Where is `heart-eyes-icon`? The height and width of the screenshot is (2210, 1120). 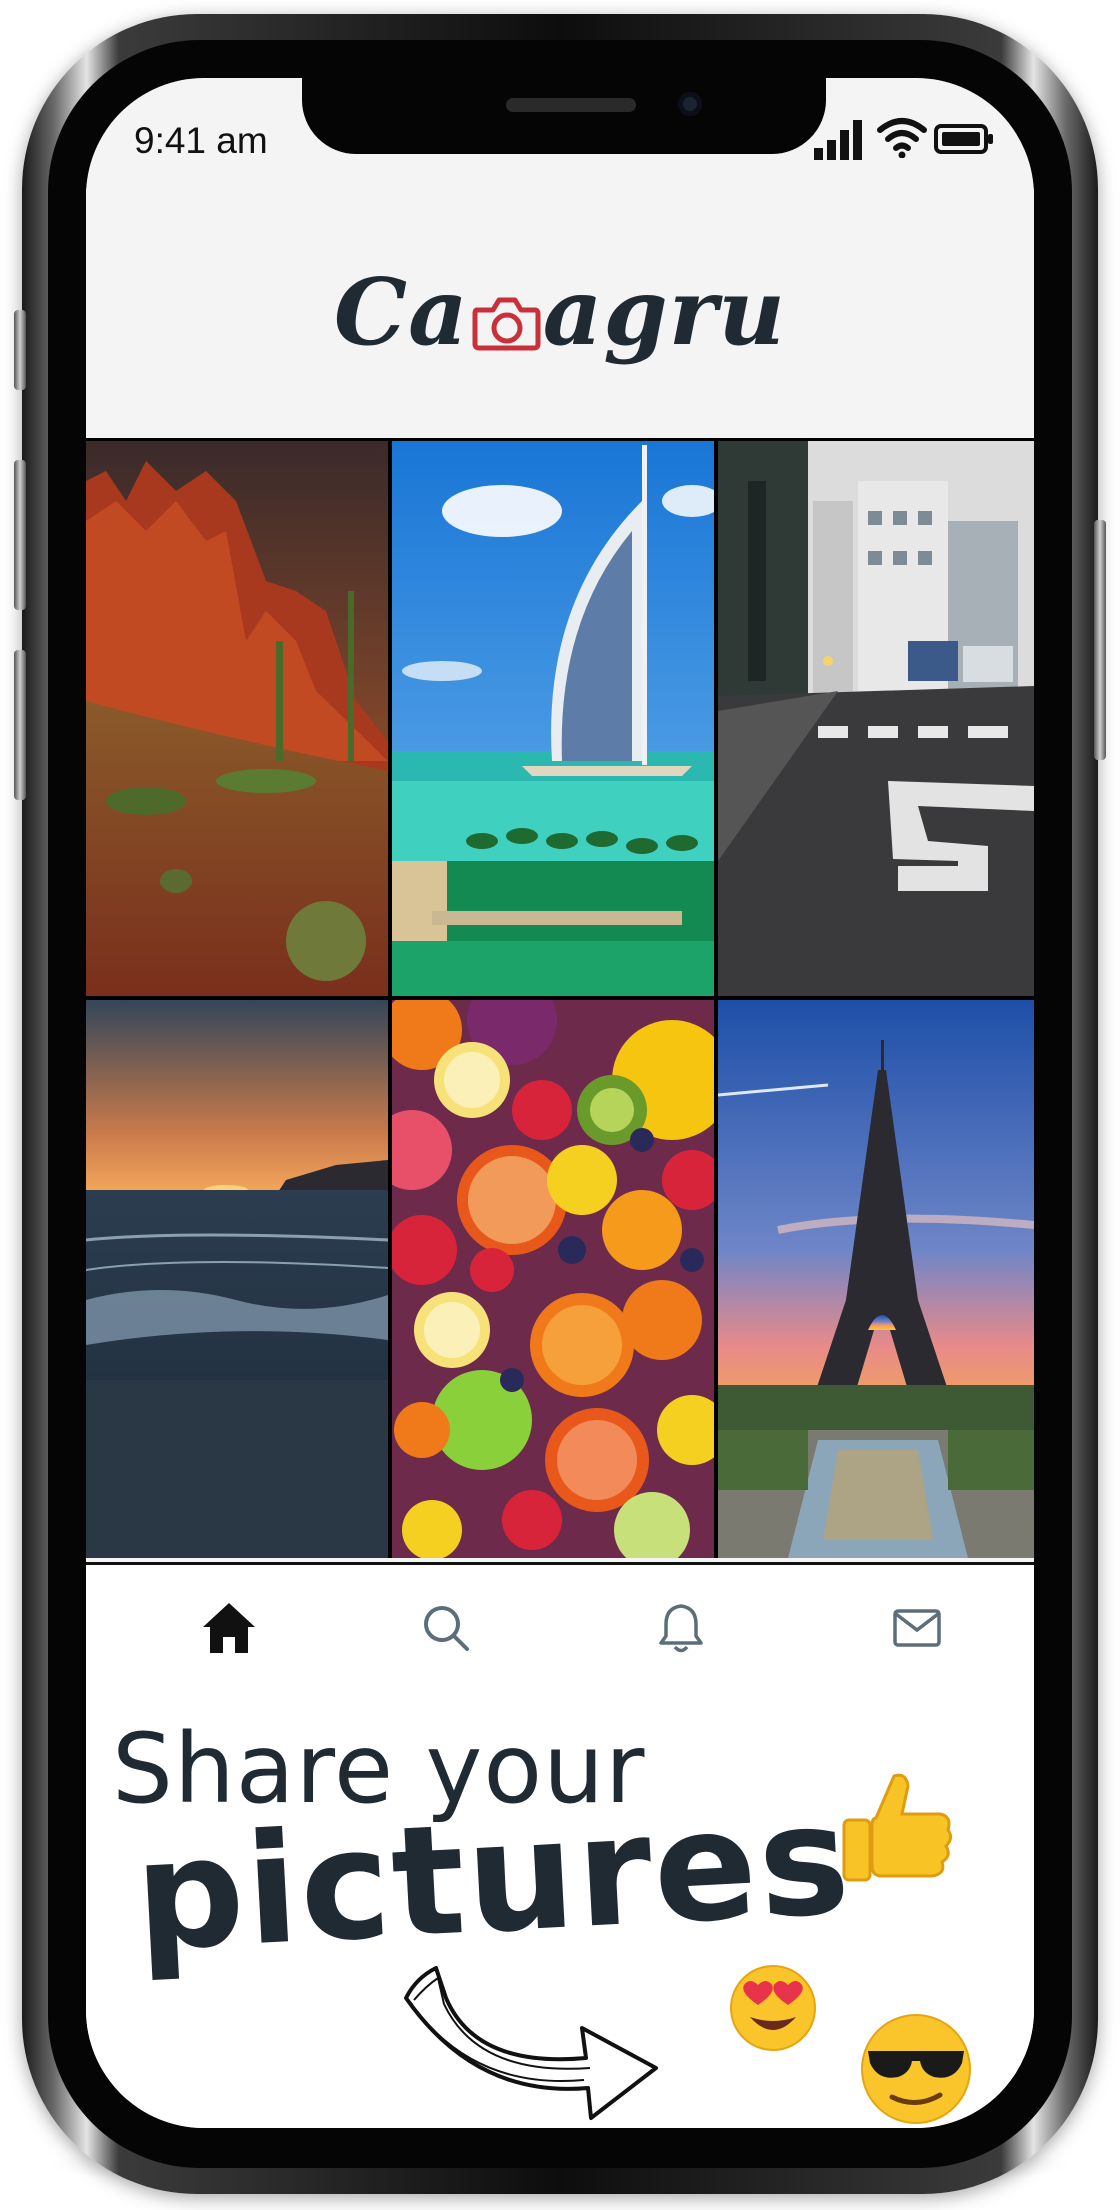 heart-eyes-icon is located at coordinates (773, 2008).